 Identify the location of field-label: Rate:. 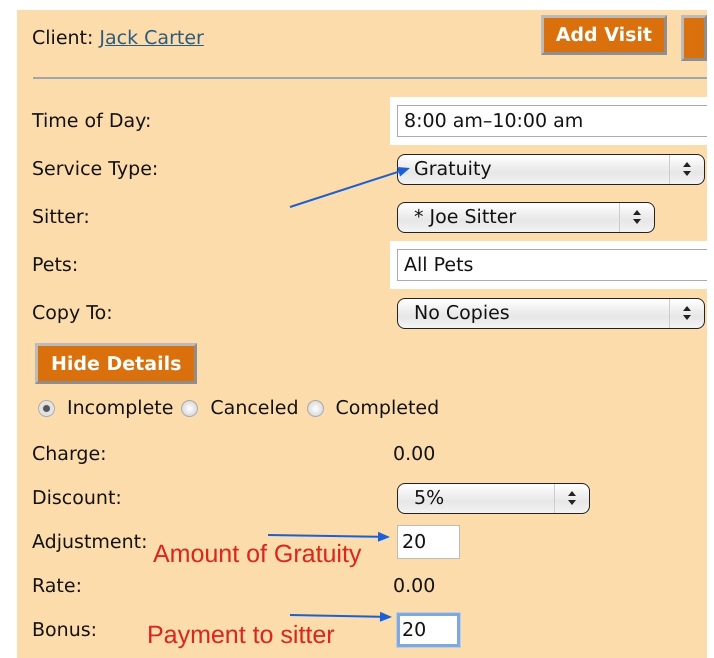
(57, 586).